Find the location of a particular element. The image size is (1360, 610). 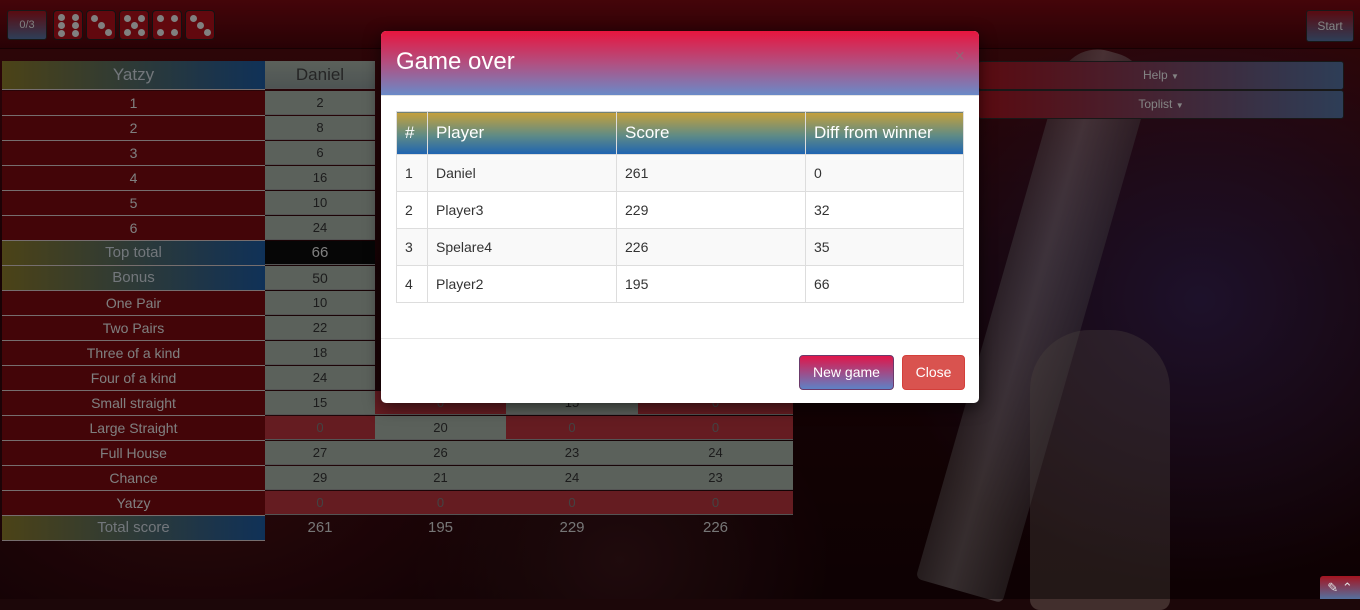

modal-header: Game over × is located at coordinates (680, 63).